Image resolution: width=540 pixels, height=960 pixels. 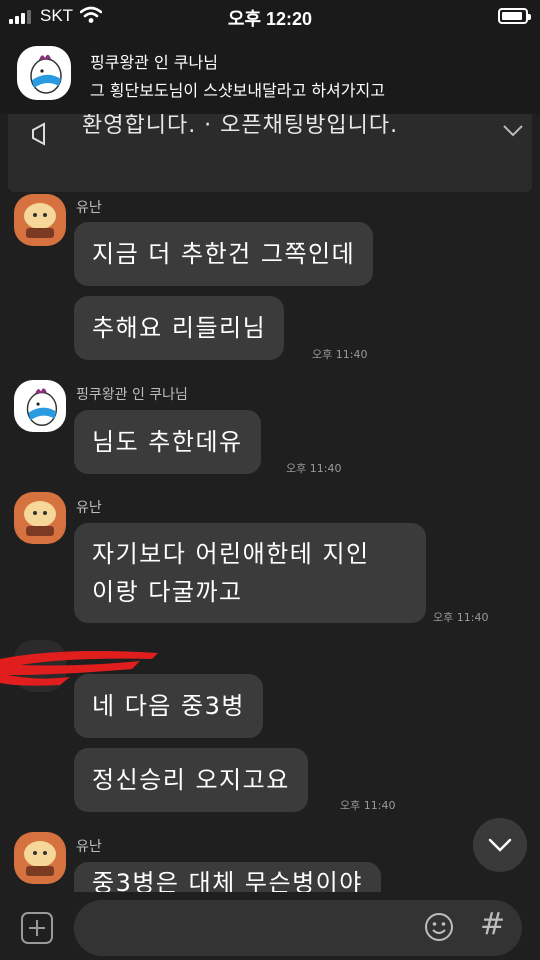 What do you see at coordinates (270, 153) in the screenshot?
I see `pinned-notice: 환영합니다. · 오픈채팅방입니다.` at bounding box center [270, 153].